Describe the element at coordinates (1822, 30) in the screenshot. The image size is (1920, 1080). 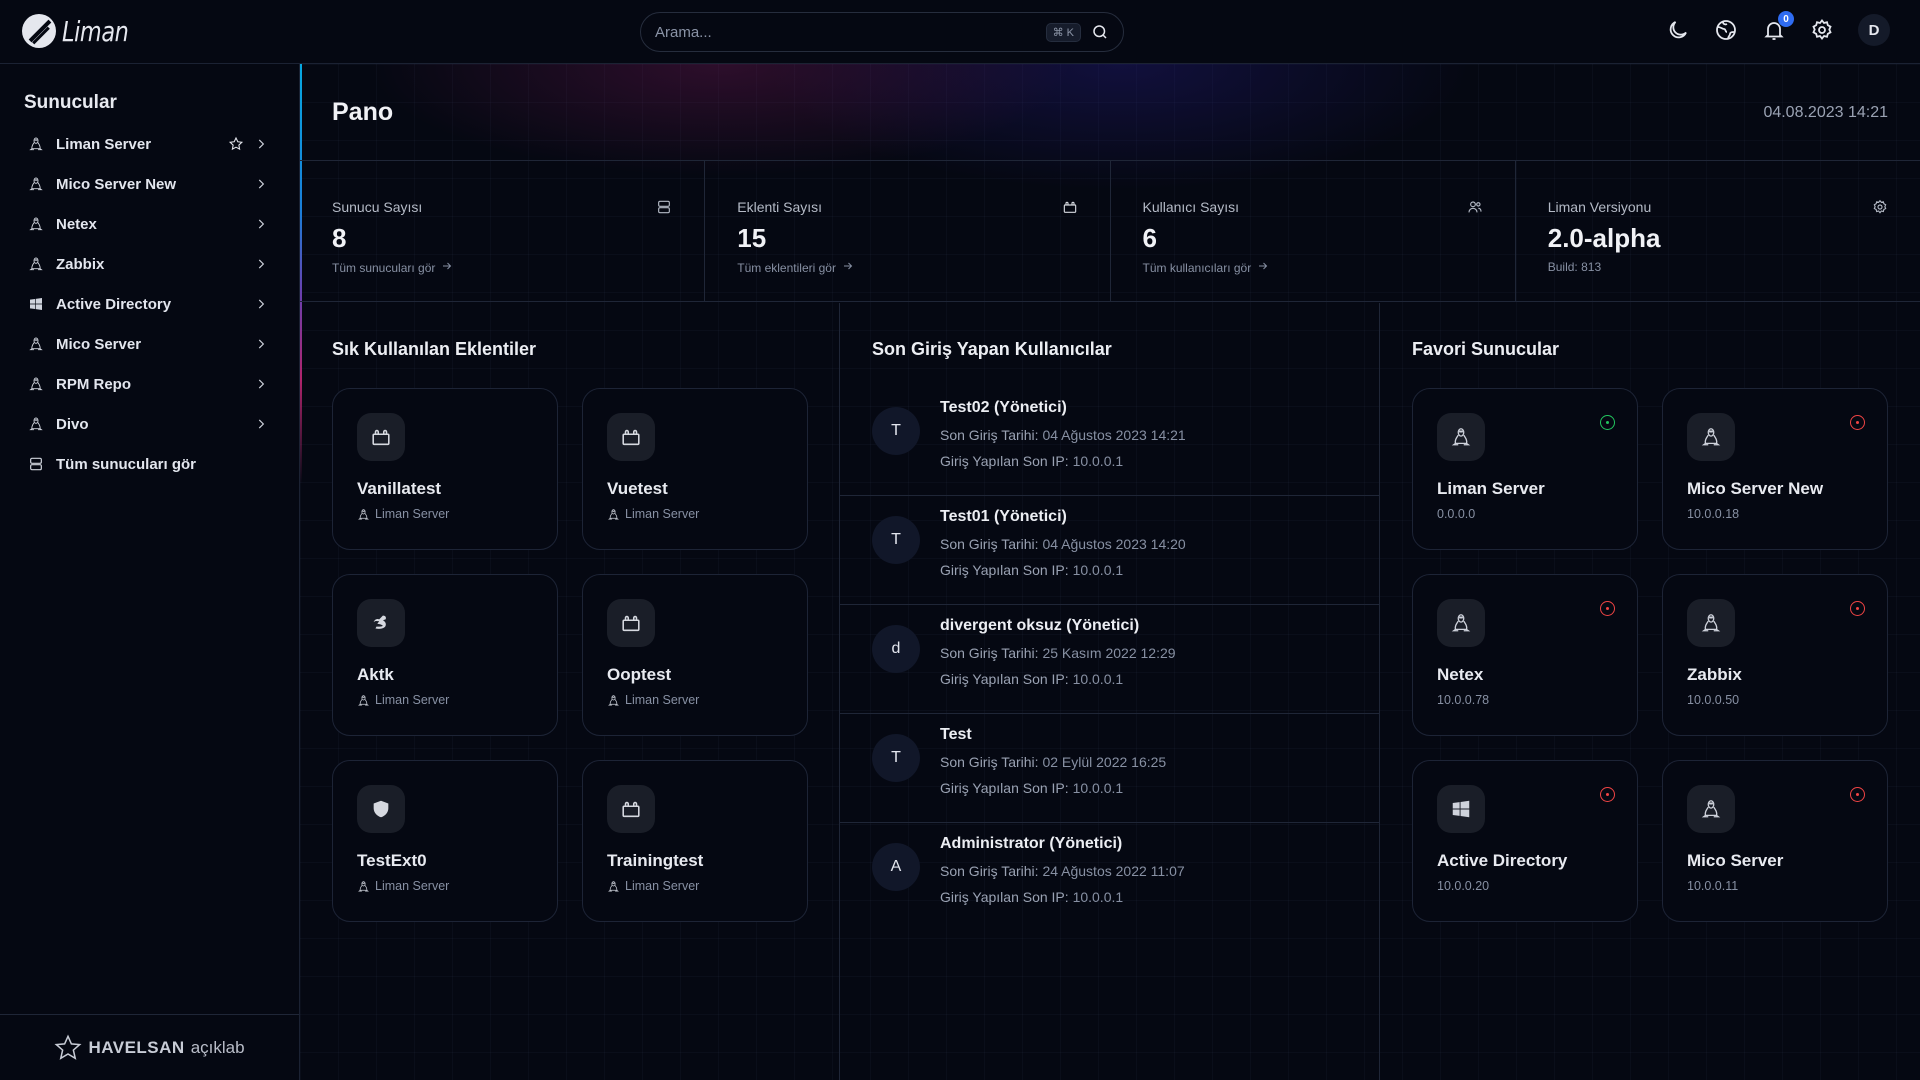
I see `settings-gear-icon` at that location.